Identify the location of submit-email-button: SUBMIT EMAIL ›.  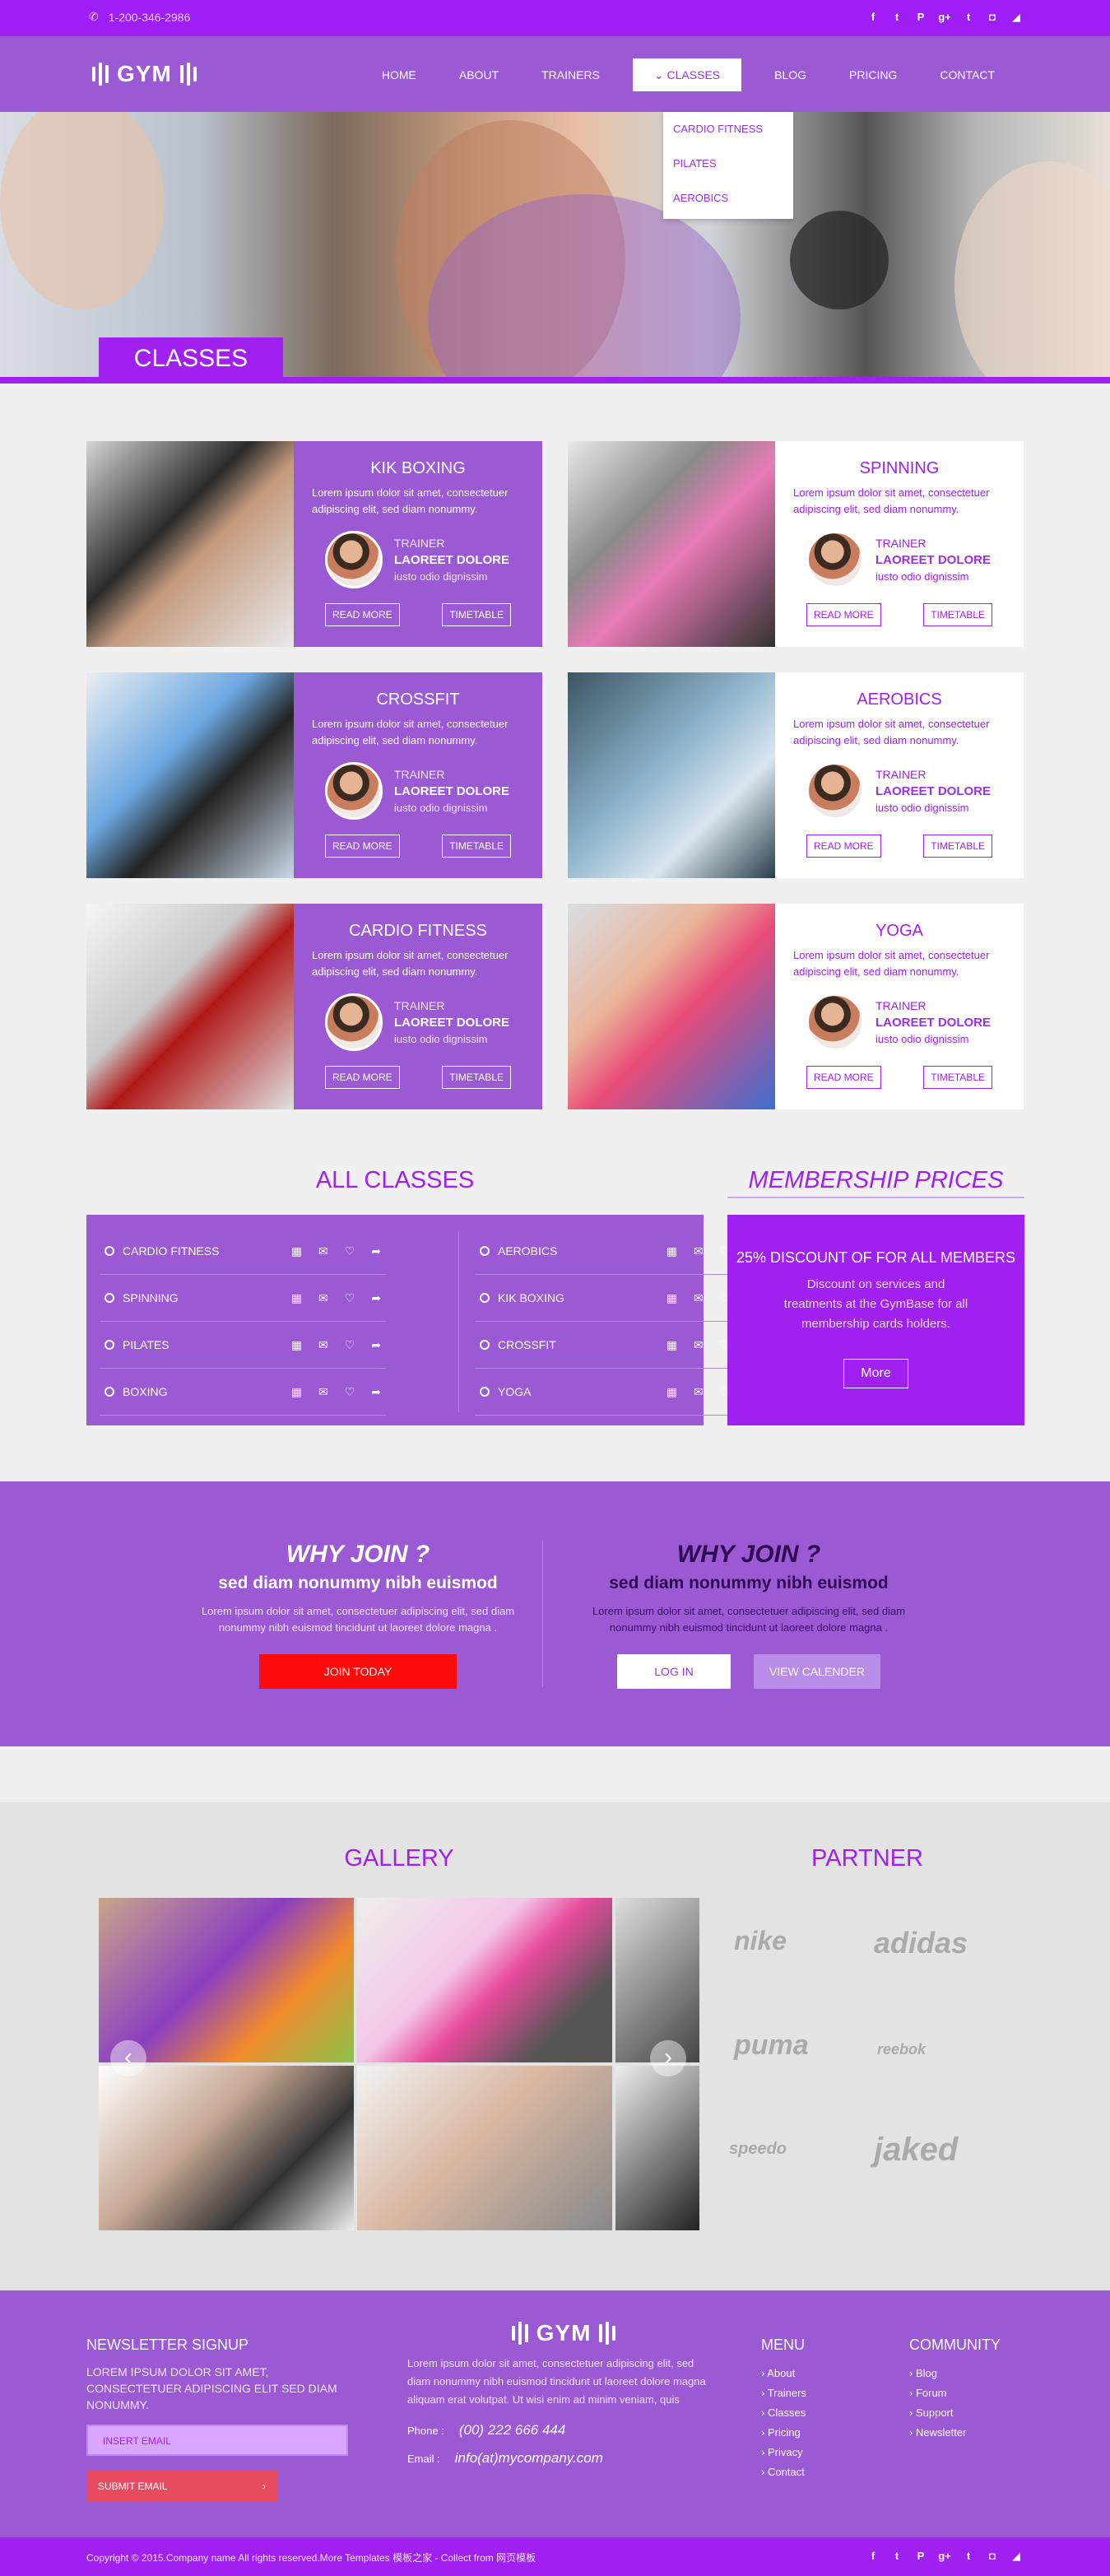
(181, 2486).